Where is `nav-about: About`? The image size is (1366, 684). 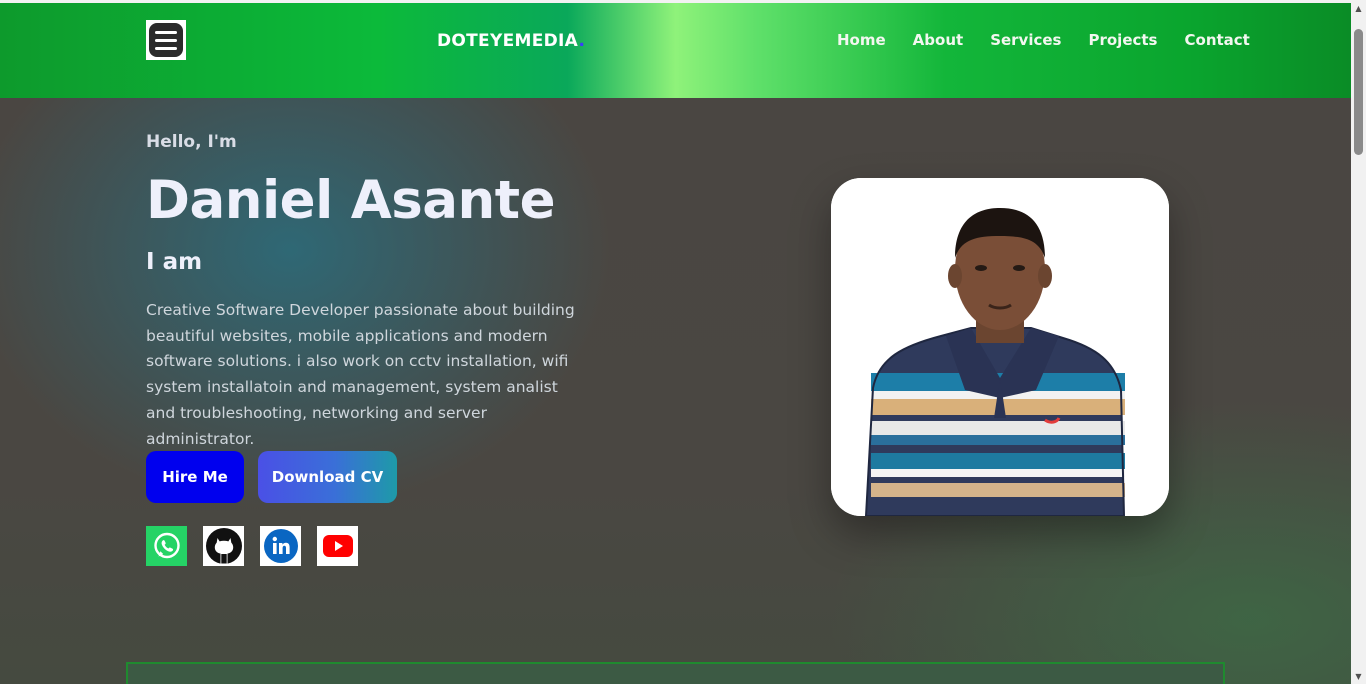
nav-about: About is located at coordinates (938, 40).